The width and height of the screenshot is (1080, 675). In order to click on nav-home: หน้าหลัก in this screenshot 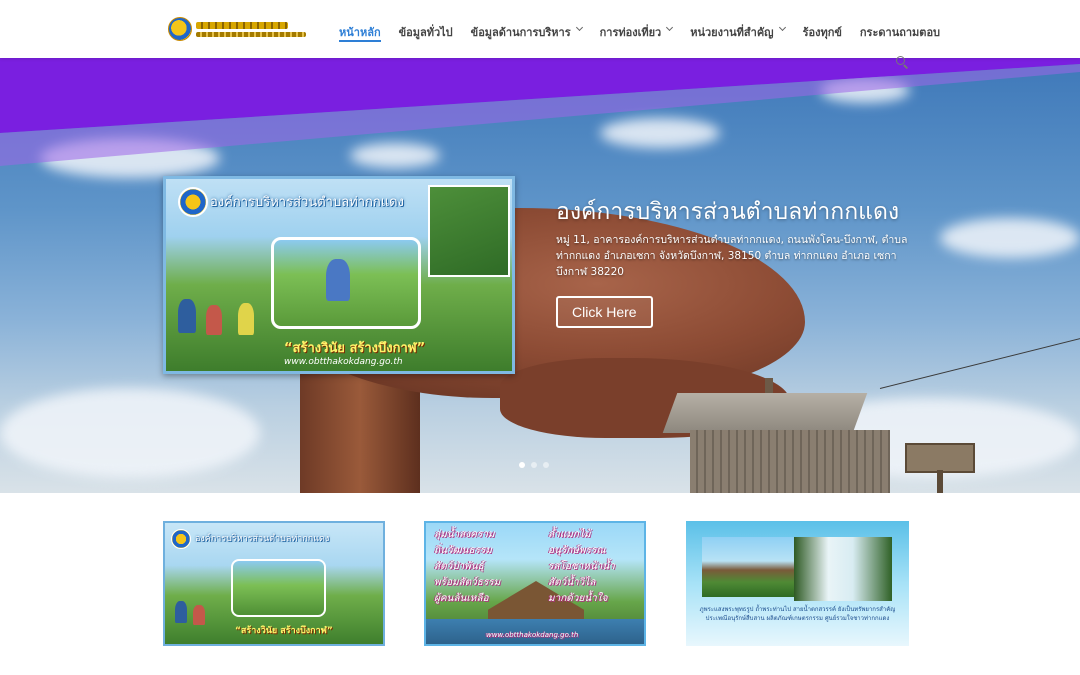, I will do `click(360, 29)`.